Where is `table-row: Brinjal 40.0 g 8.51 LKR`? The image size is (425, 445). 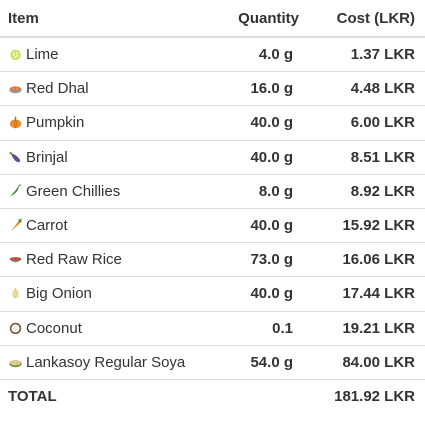 table-row: Brinjal 40.0 g 8.51 LKR is located at coordinates (212, 157).